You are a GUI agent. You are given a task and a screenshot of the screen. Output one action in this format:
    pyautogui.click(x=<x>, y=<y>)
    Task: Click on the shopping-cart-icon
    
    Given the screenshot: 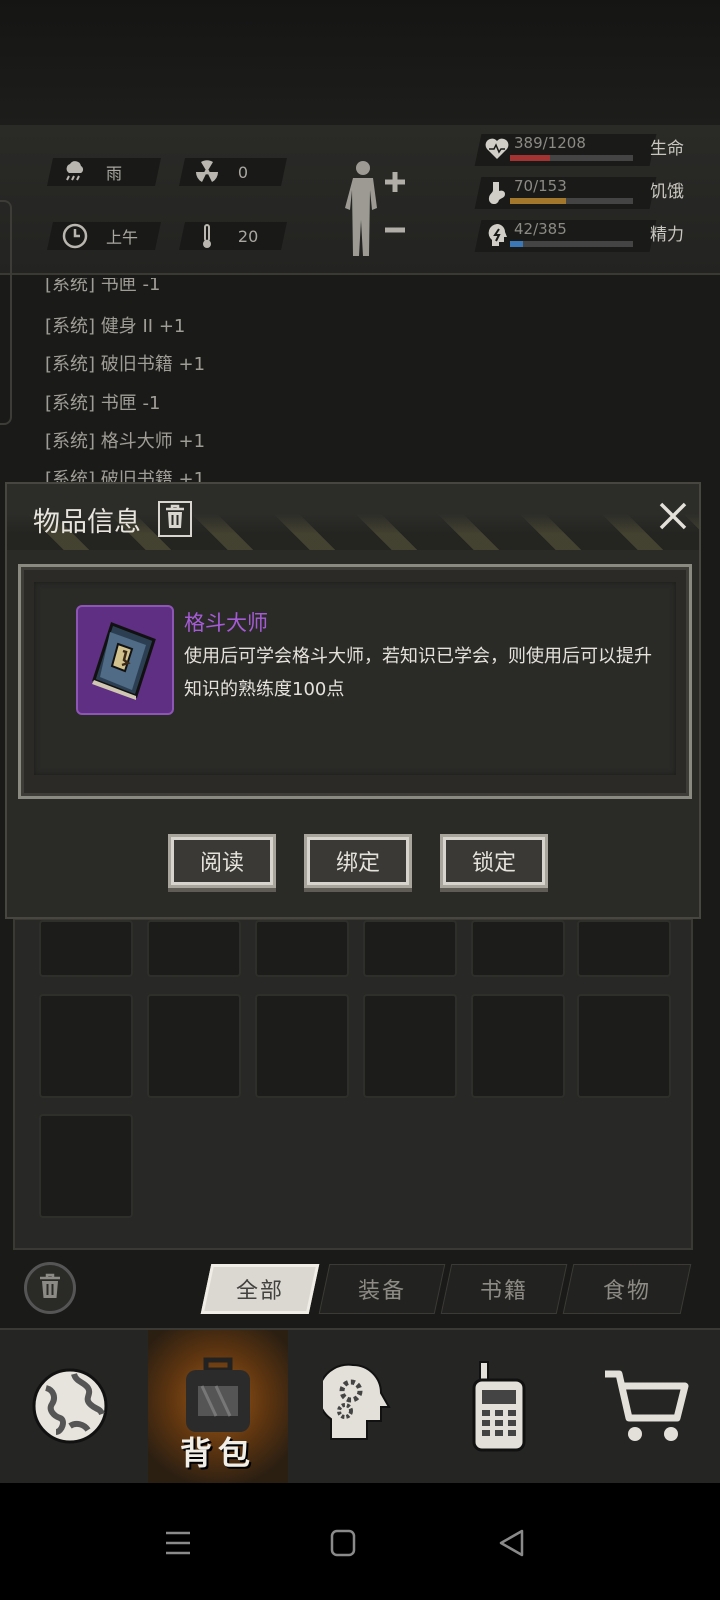 What is the action you would take?
    pyautogui.click(x=646, y=1408)
    